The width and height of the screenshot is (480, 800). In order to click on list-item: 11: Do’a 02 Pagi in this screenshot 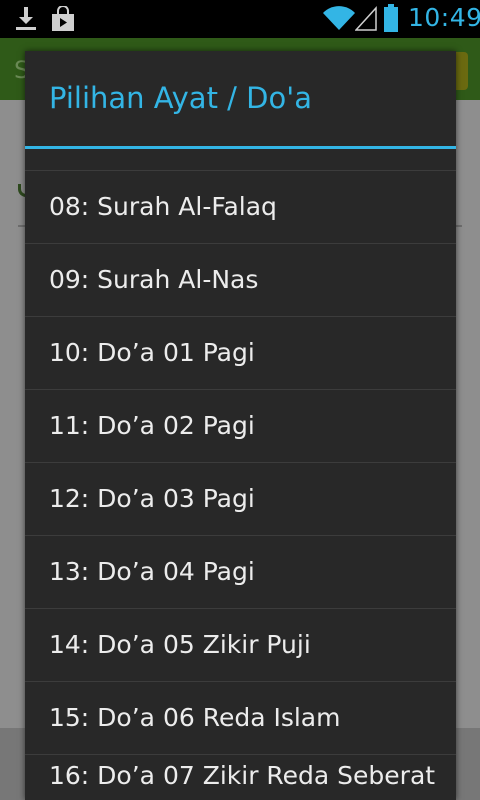, I will do `click(240, 425)`.